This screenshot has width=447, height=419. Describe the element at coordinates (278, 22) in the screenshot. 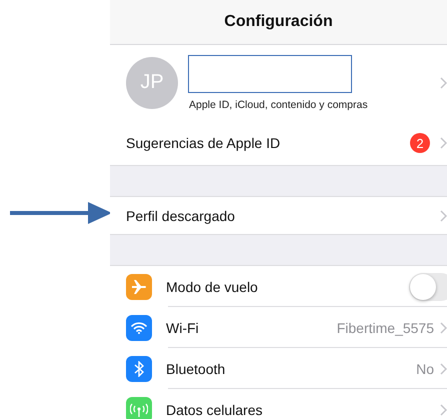

I see `screen-title: Configuración` at that location.